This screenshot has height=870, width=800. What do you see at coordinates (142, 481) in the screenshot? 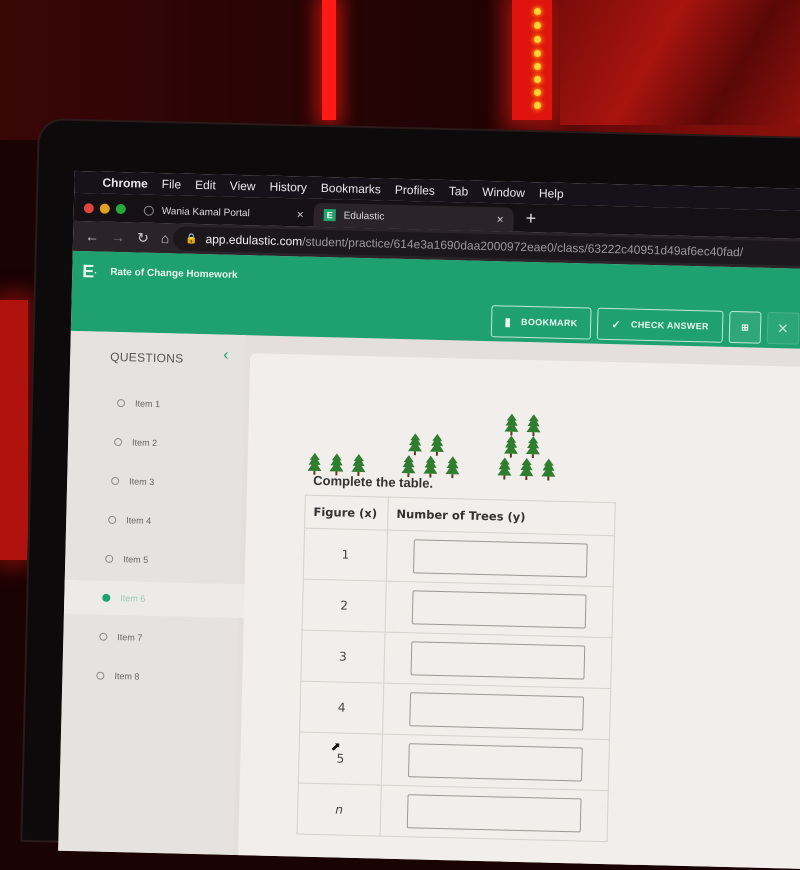
I see `sidebar-item-label: Item 3` at bounding box center [142, 481].